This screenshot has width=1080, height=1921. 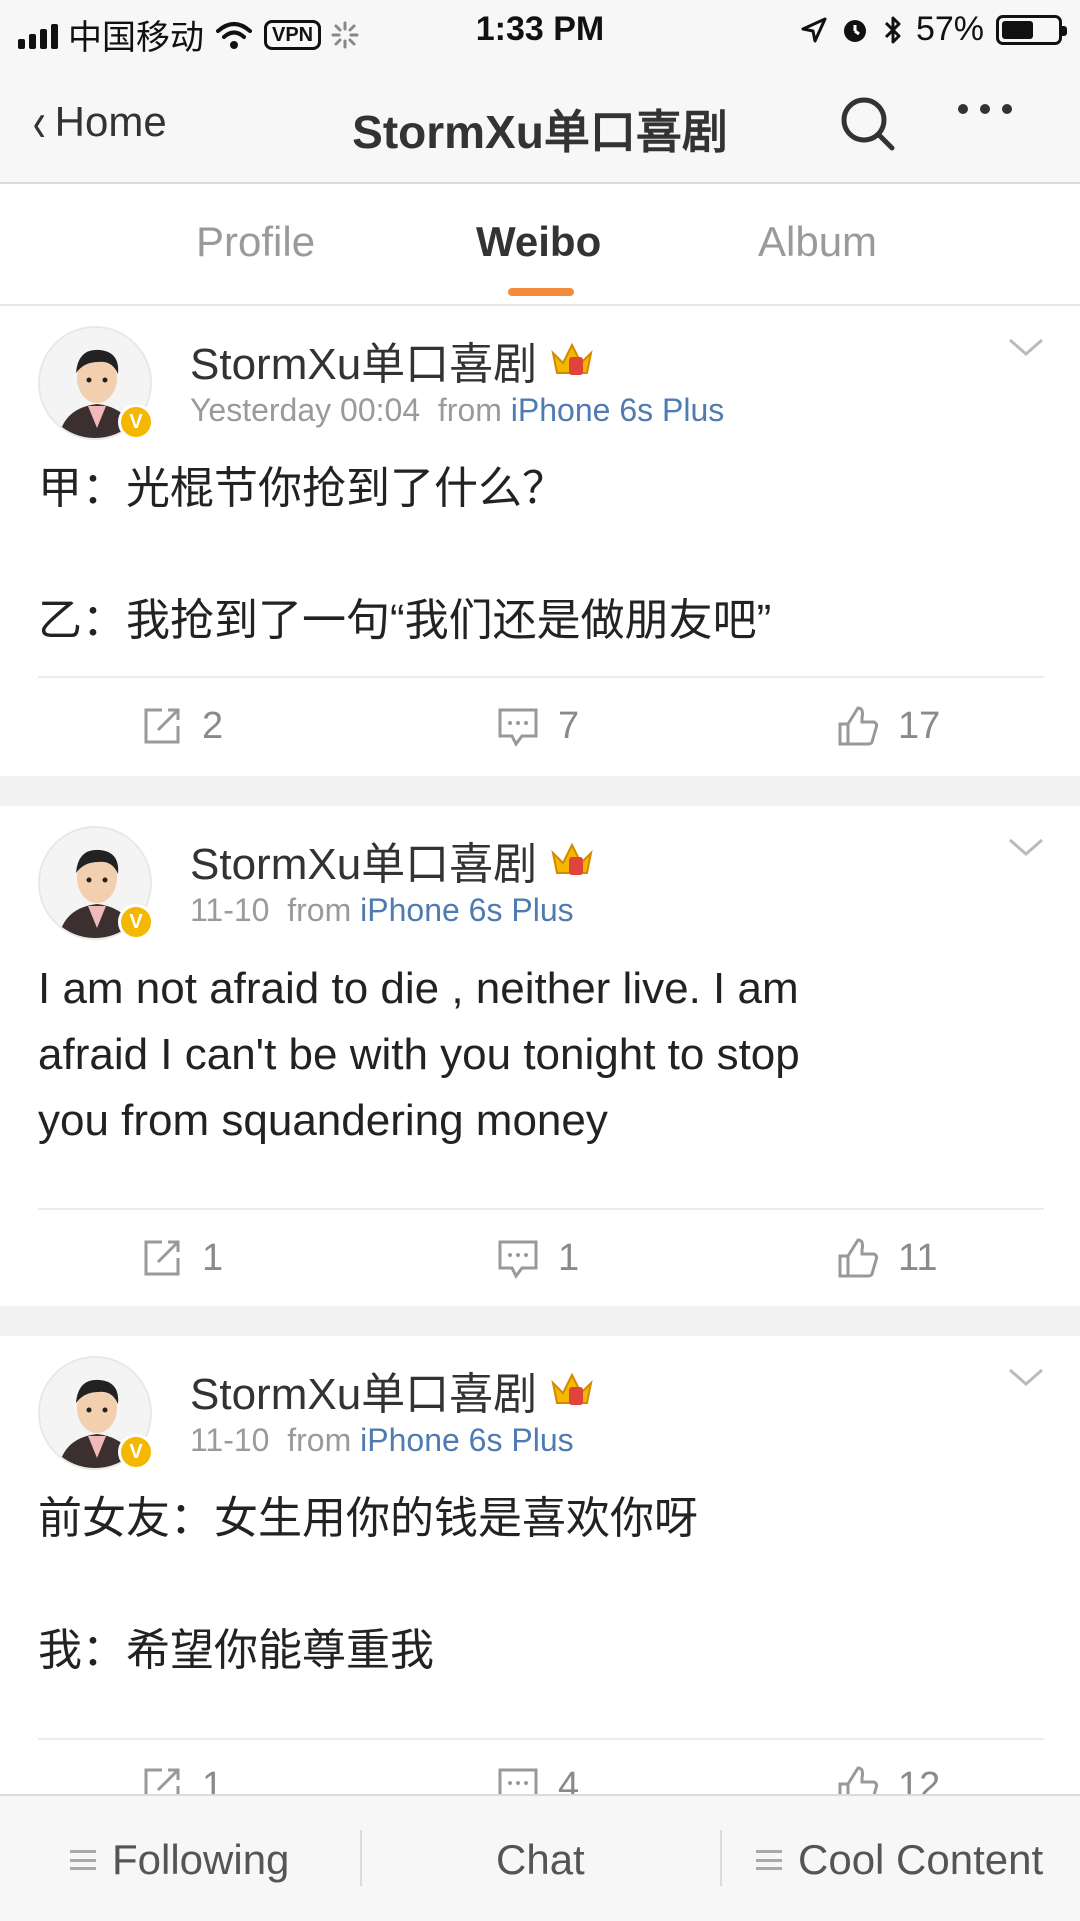 What do you see at coordinates (886, 1258) in the screenshot?
I see `like-button: 11` at bounding box center [886, 1258].